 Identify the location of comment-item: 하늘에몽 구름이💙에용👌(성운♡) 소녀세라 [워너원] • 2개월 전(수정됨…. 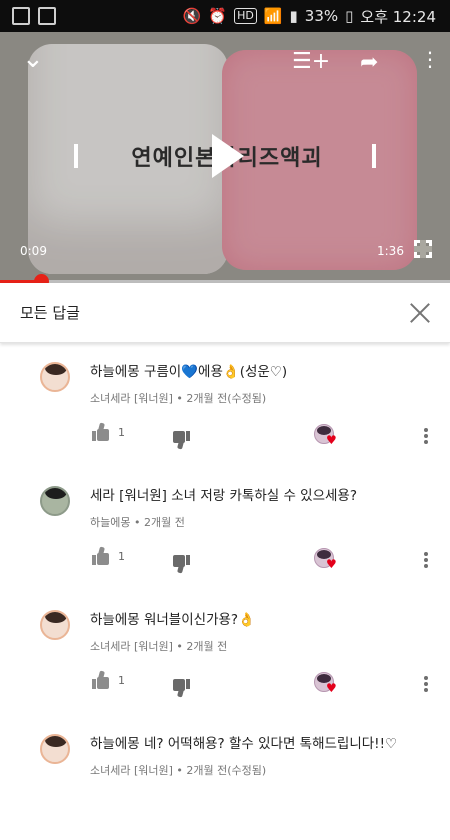
(225, 406).